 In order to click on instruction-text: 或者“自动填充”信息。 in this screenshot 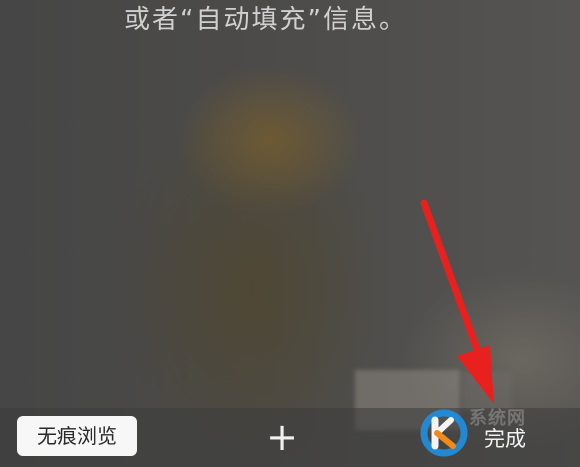, I will do `click(265, 20)`.